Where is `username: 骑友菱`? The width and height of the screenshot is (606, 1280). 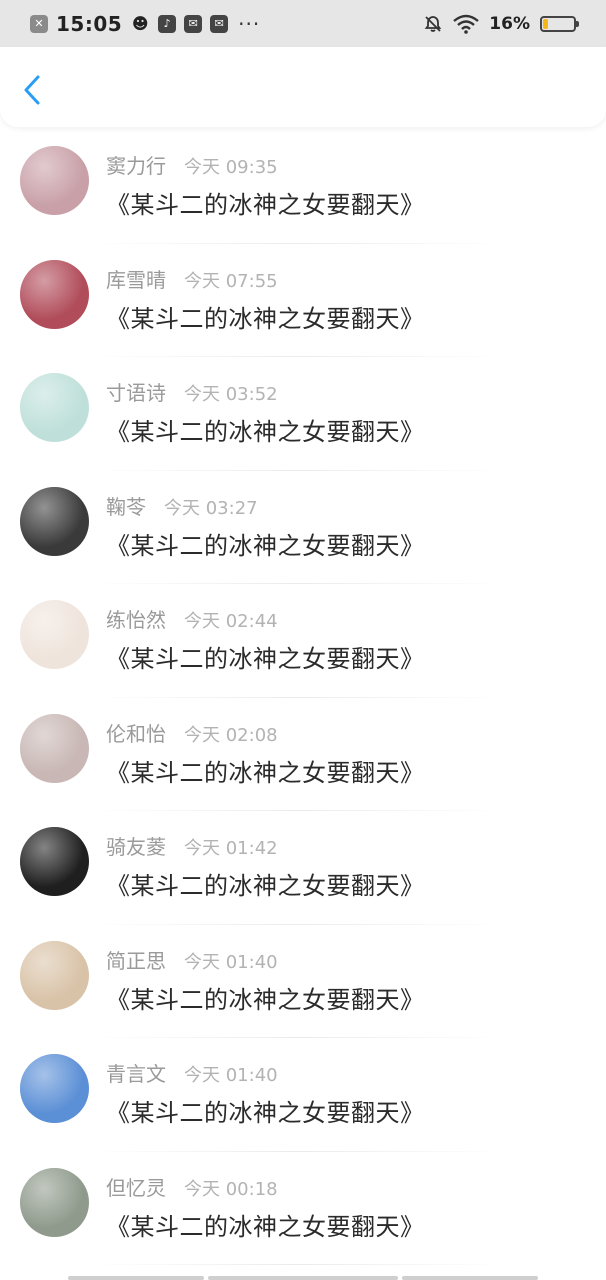
username: 骑友菱 is located at coordinates (136, 845).